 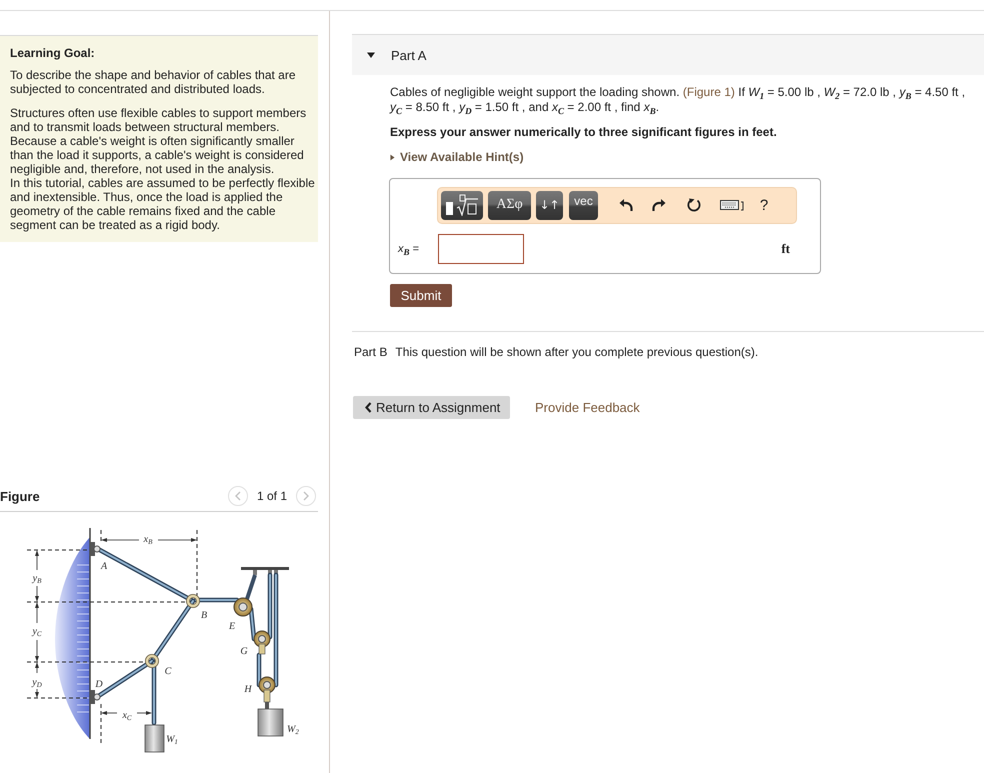 I want to click on answer-input, so click(x=481, y=249).